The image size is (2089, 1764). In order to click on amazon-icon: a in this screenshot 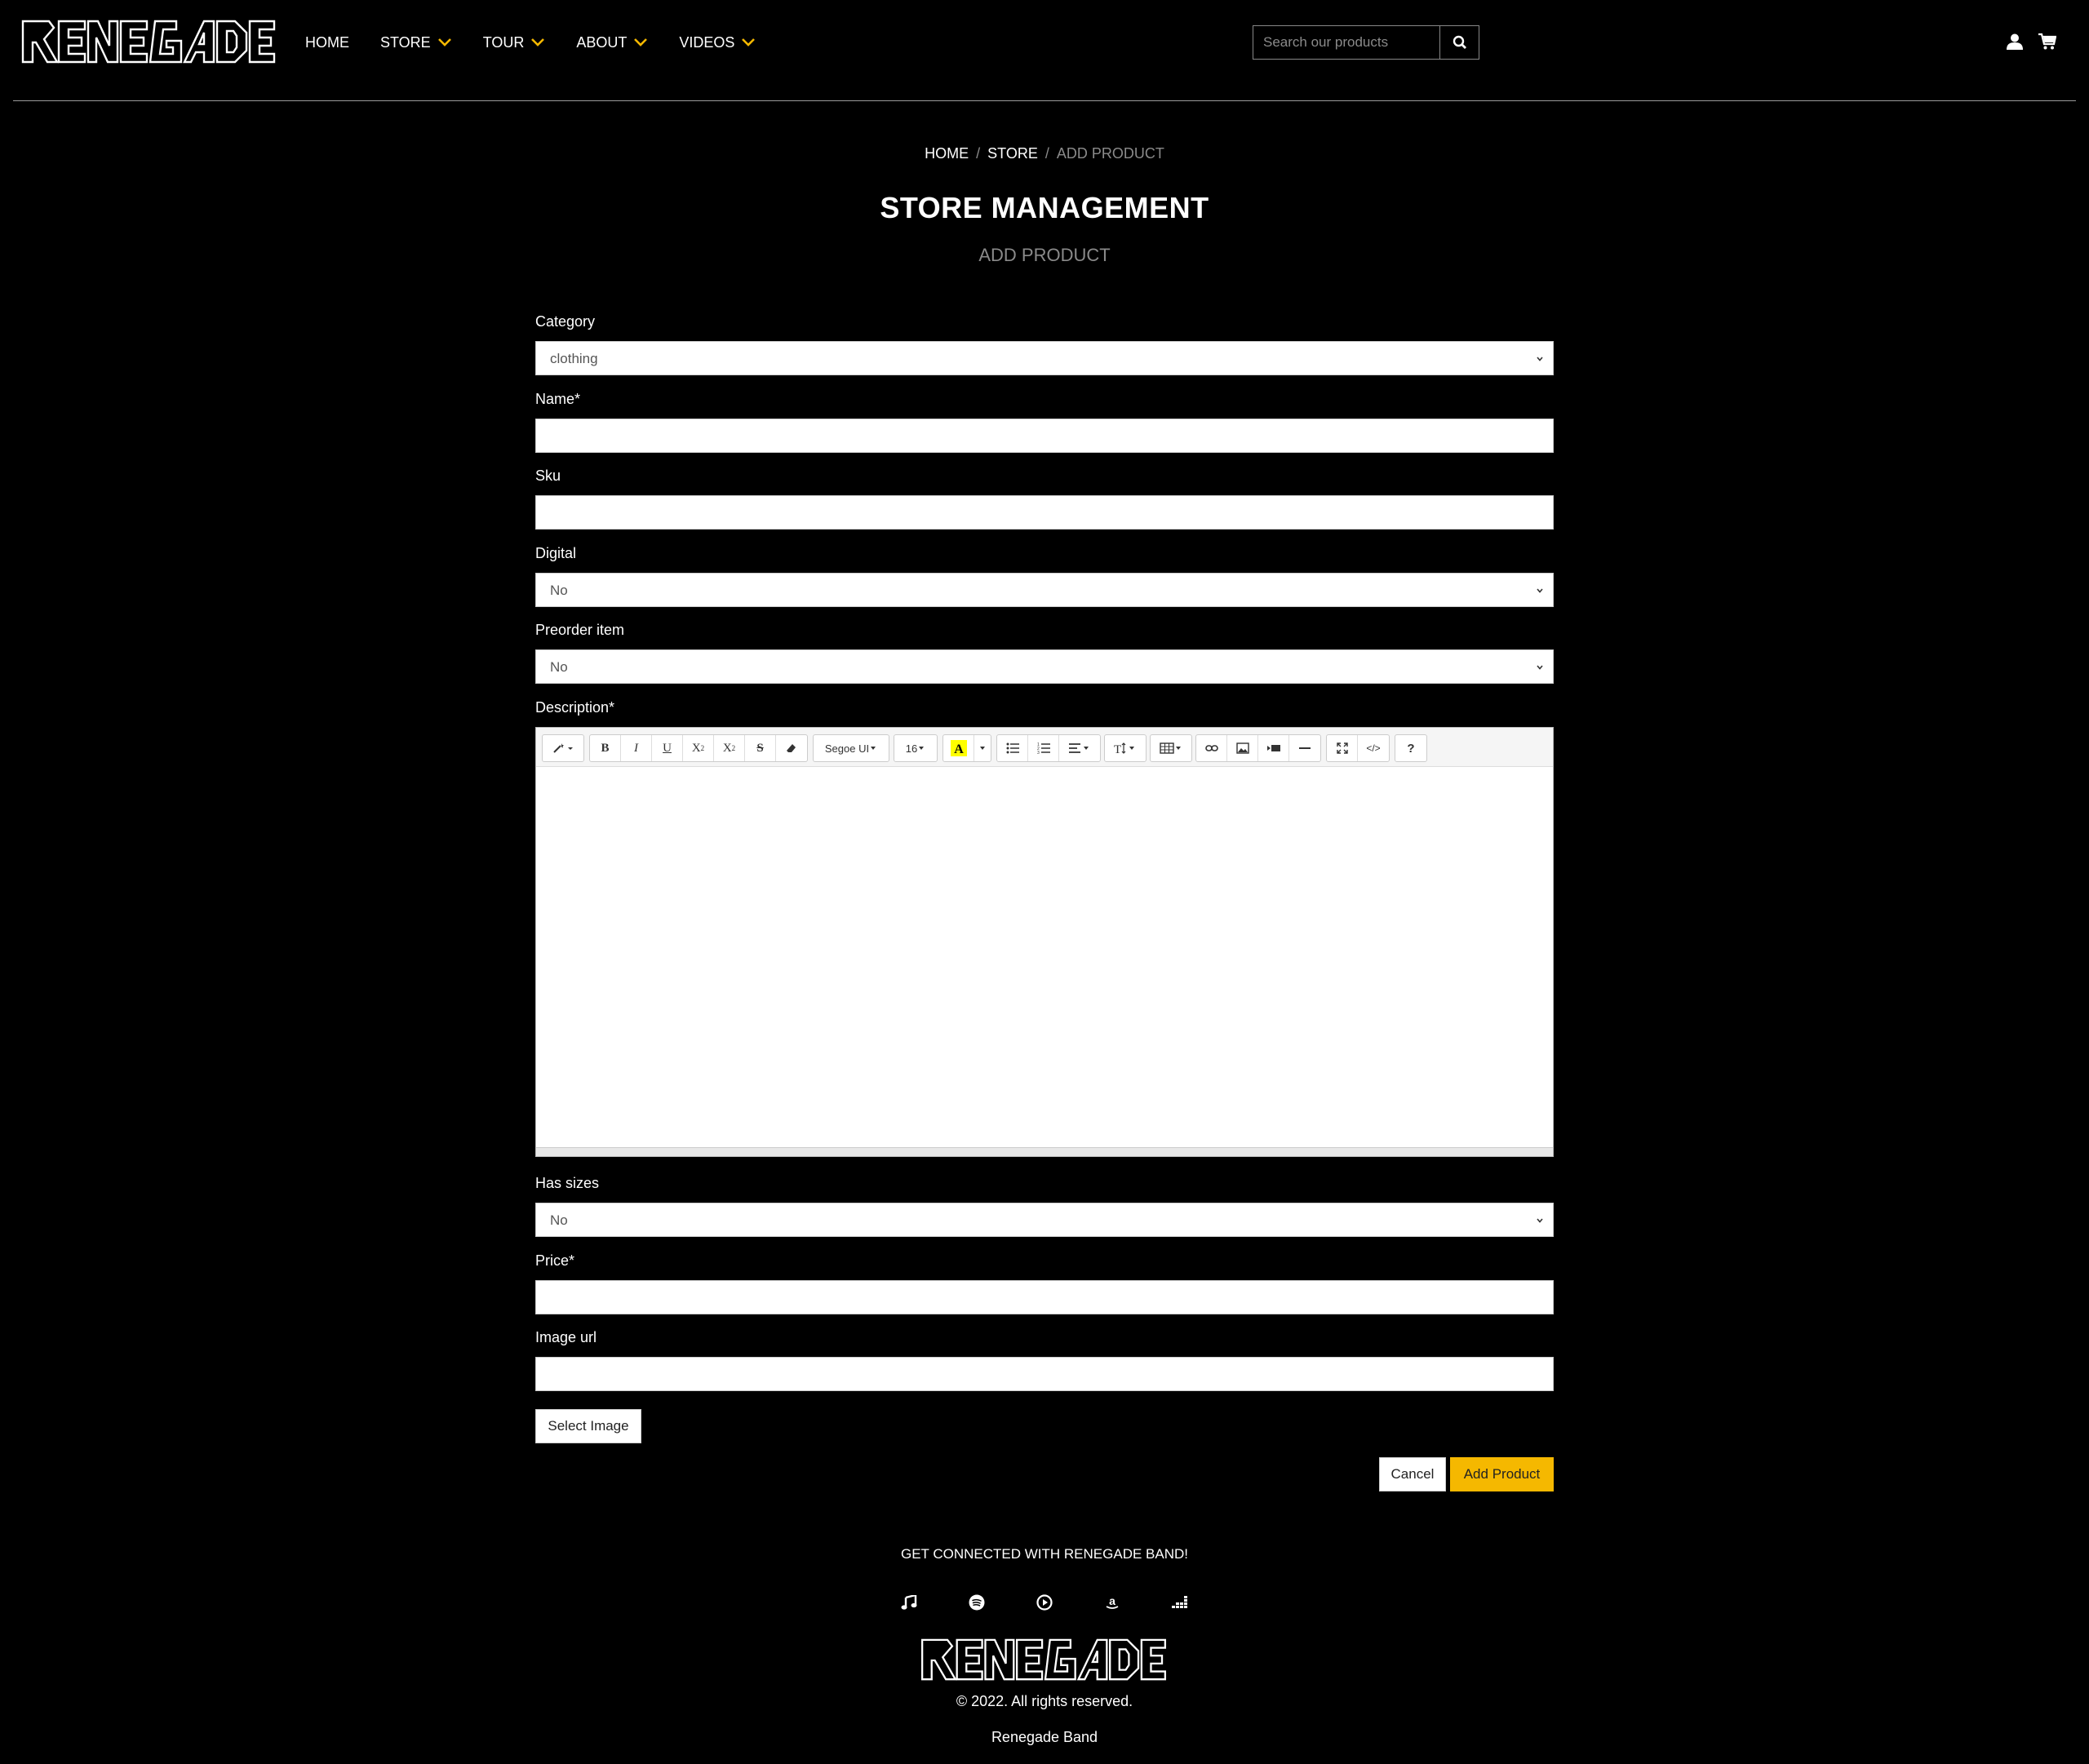, I will do `click(1112, 1602)`.